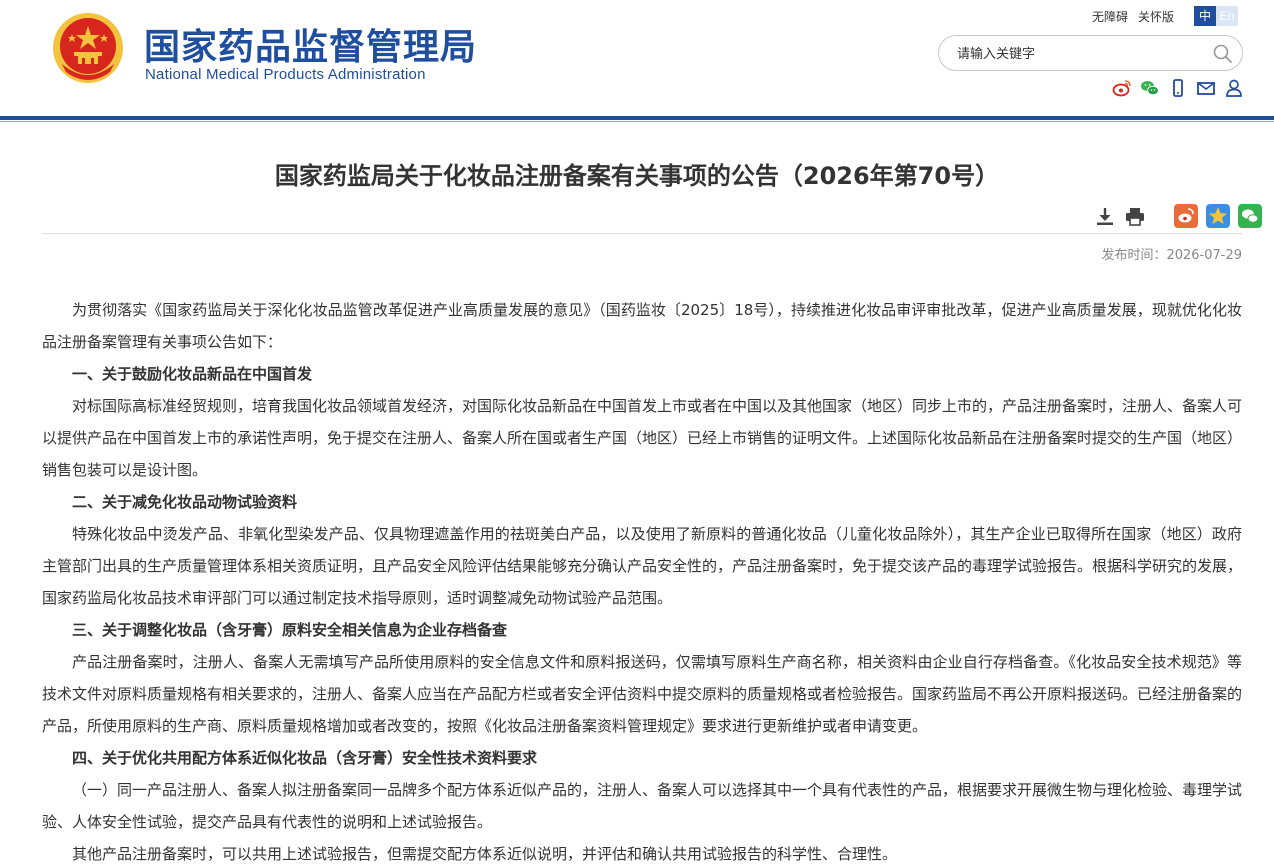  I want to click on site-title-en: National Medical Products Administration, so click(285, 74).